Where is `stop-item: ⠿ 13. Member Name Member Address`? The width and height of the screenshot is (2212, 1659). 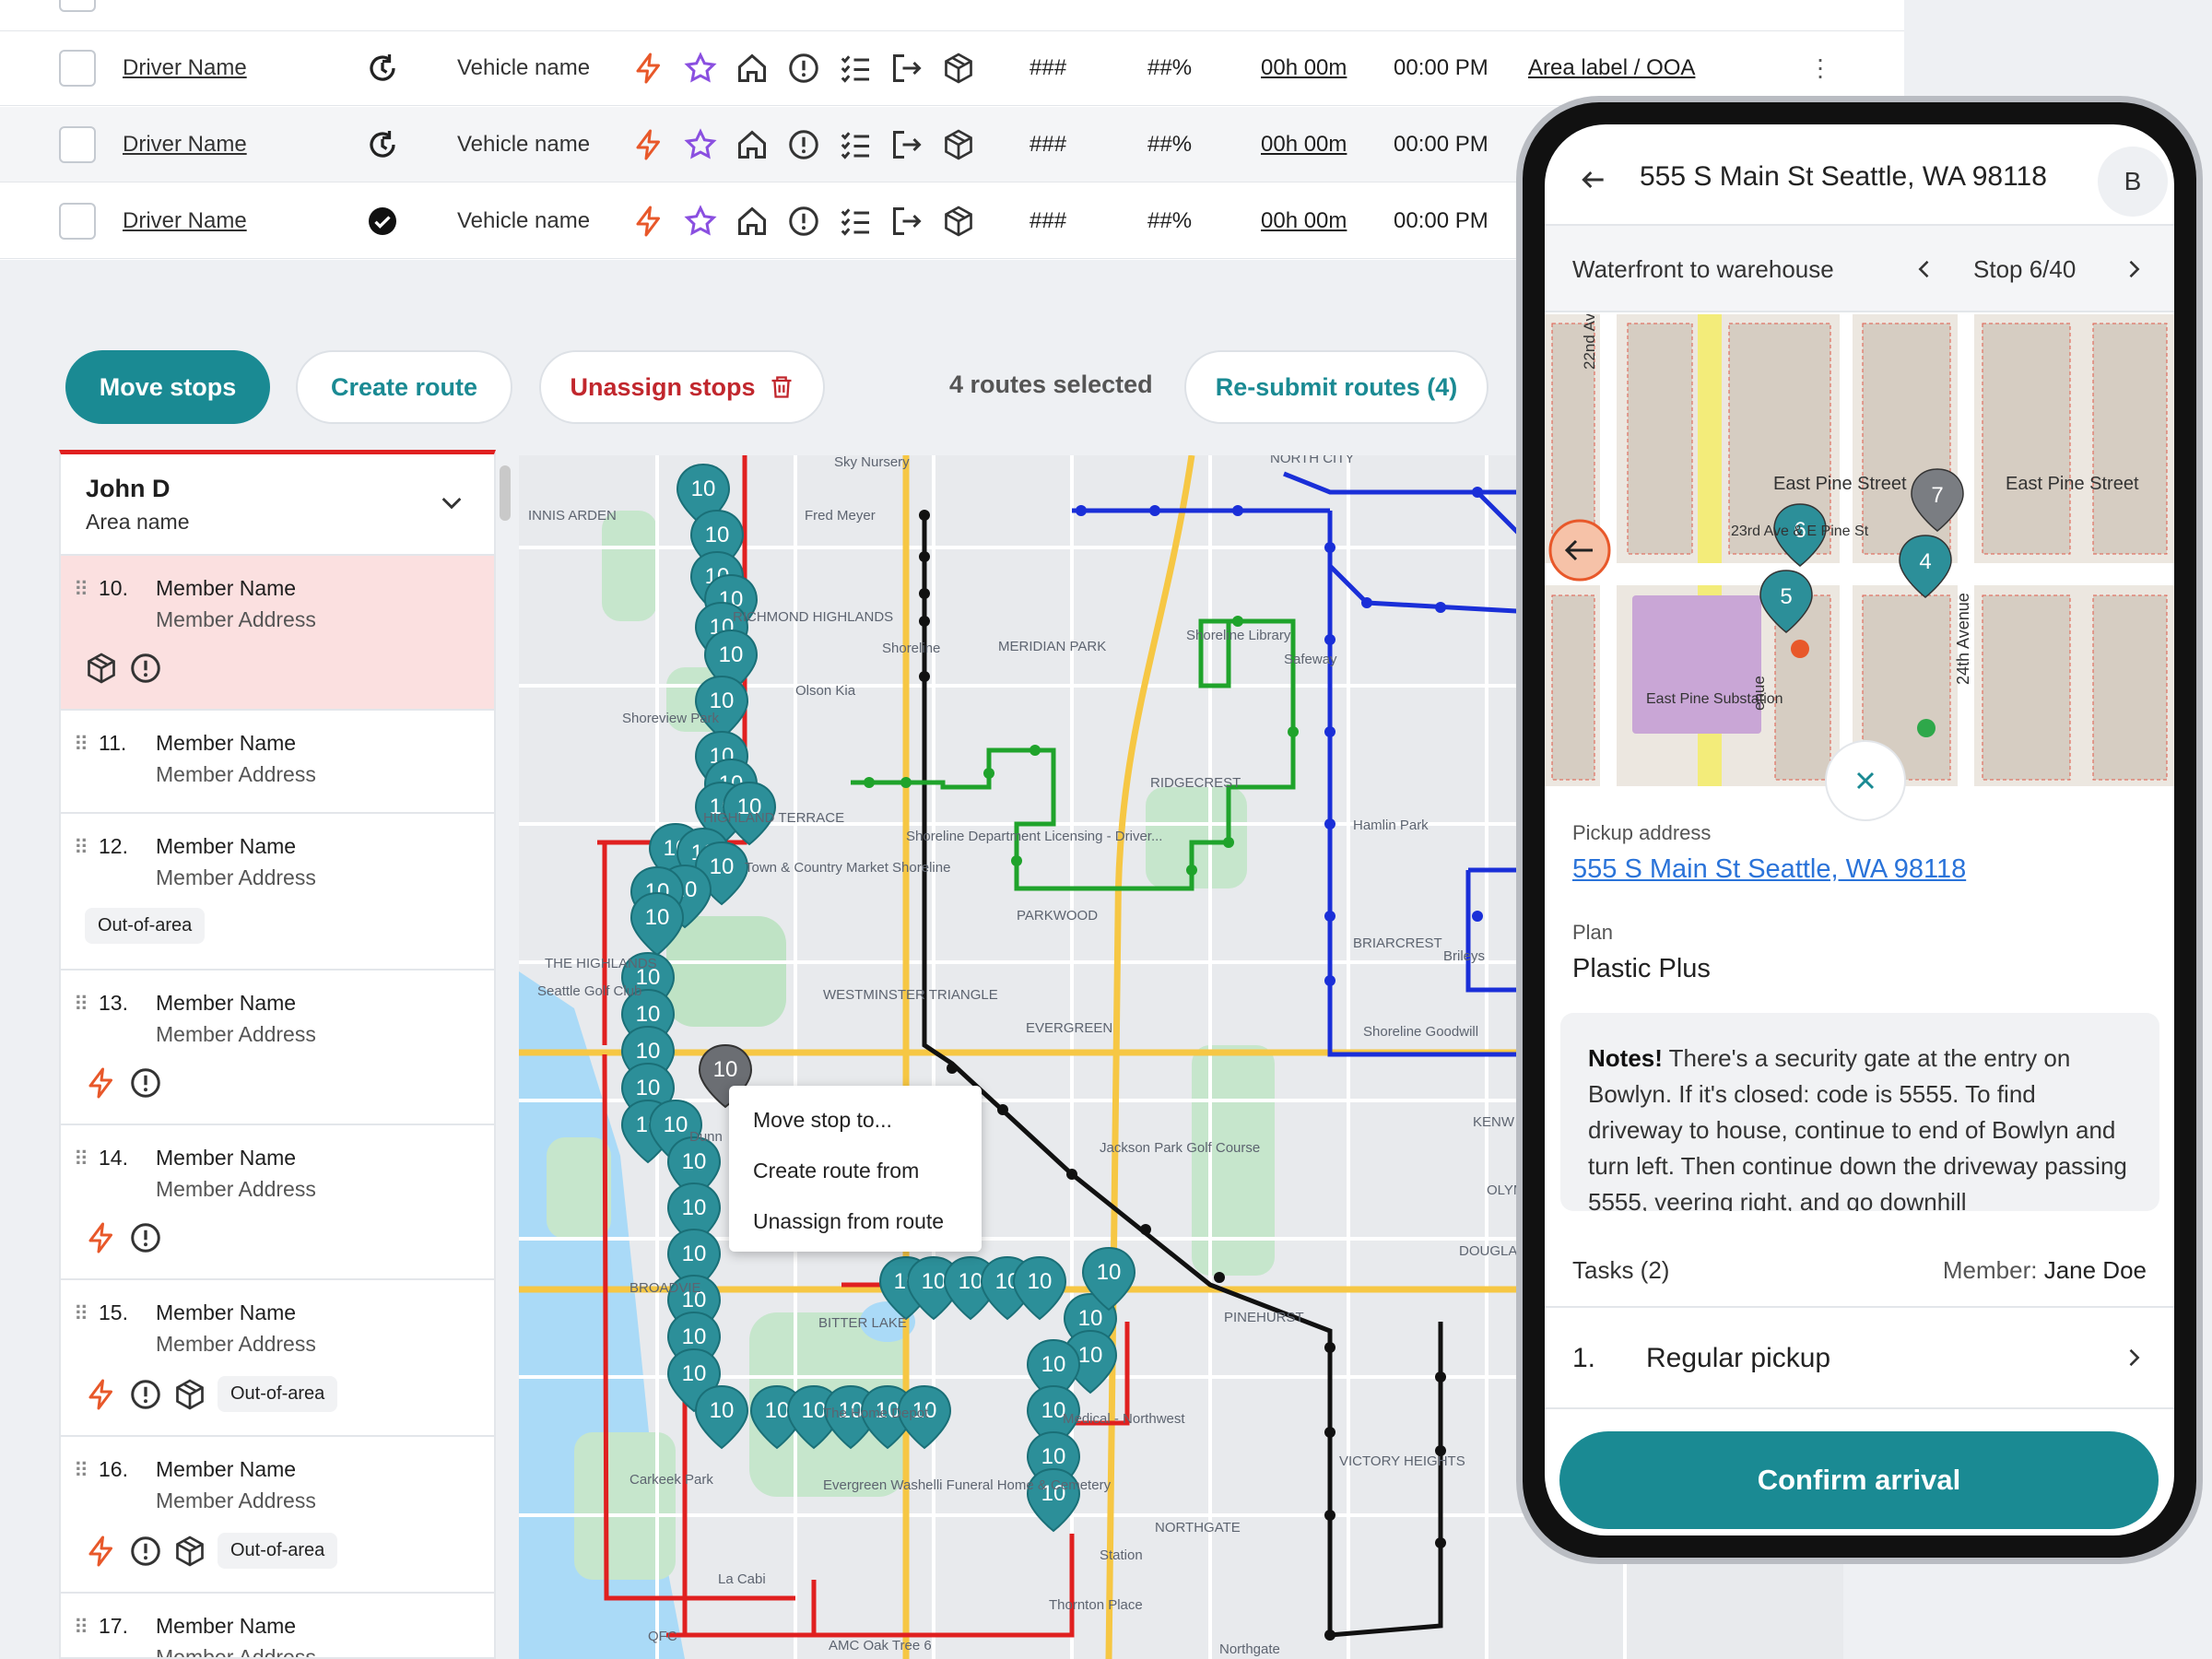
stop-item: ⠿ 13. Member Name Member Address is located at coordinates (277, 1048).